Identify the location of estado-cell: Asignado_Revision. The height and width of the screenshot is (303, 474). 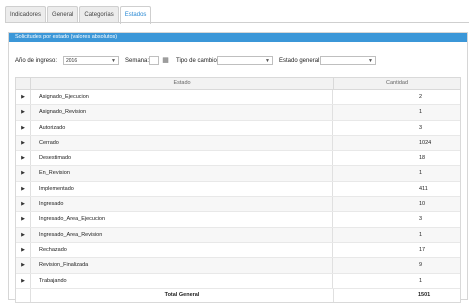
(181, 112).